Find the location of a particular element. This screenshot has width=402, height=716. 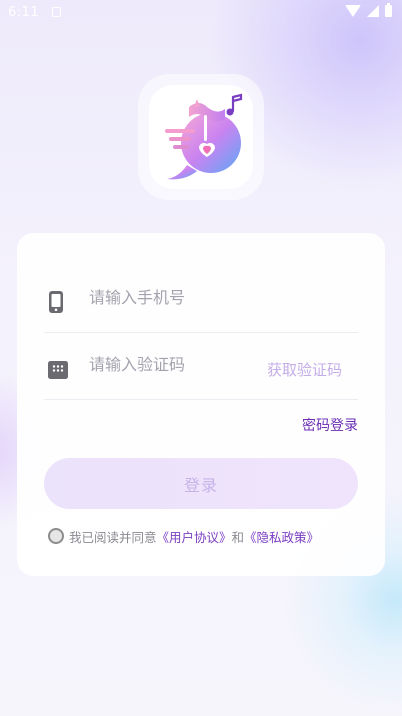

music-chat-logo-icon is located at coordinates (204, 136).